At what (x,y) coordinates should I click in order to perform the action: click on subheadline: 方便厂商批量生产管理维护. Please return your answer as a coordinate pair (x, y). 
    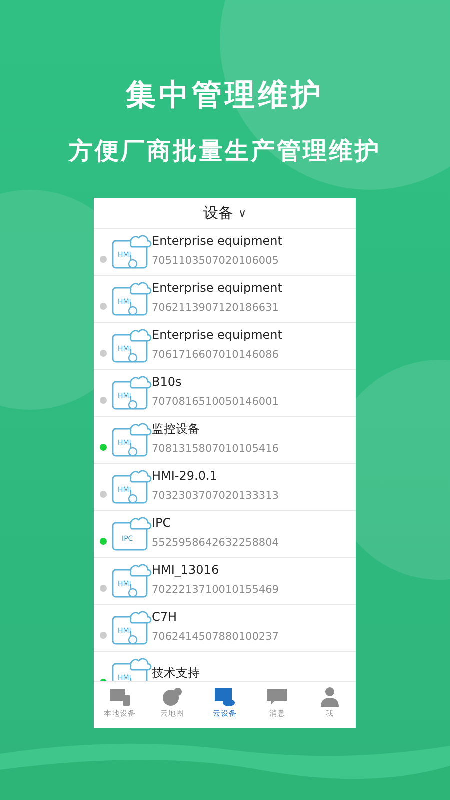
    Looking at the image, I should click on (225, 151).